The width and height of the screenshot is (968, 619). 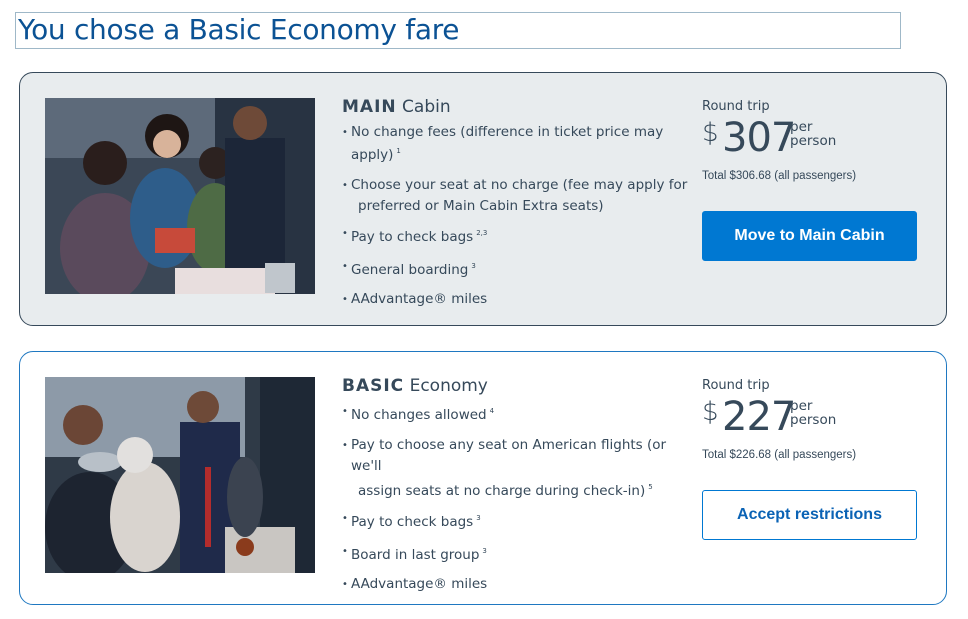 What do you see at coordinates (517, 553) in the screenshot?
I see `list-item: Board in last group3` at bounding box center [517, 553].